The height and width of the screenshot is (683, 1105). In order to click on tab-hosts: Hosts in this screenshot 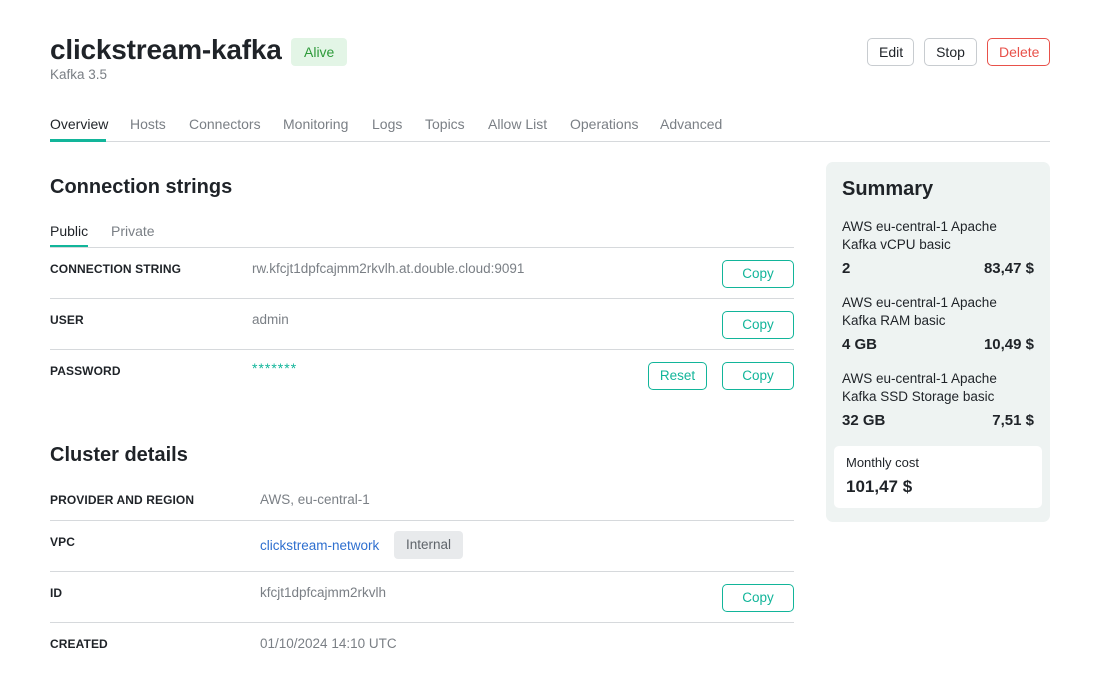, I will do `click(148, 124)`.